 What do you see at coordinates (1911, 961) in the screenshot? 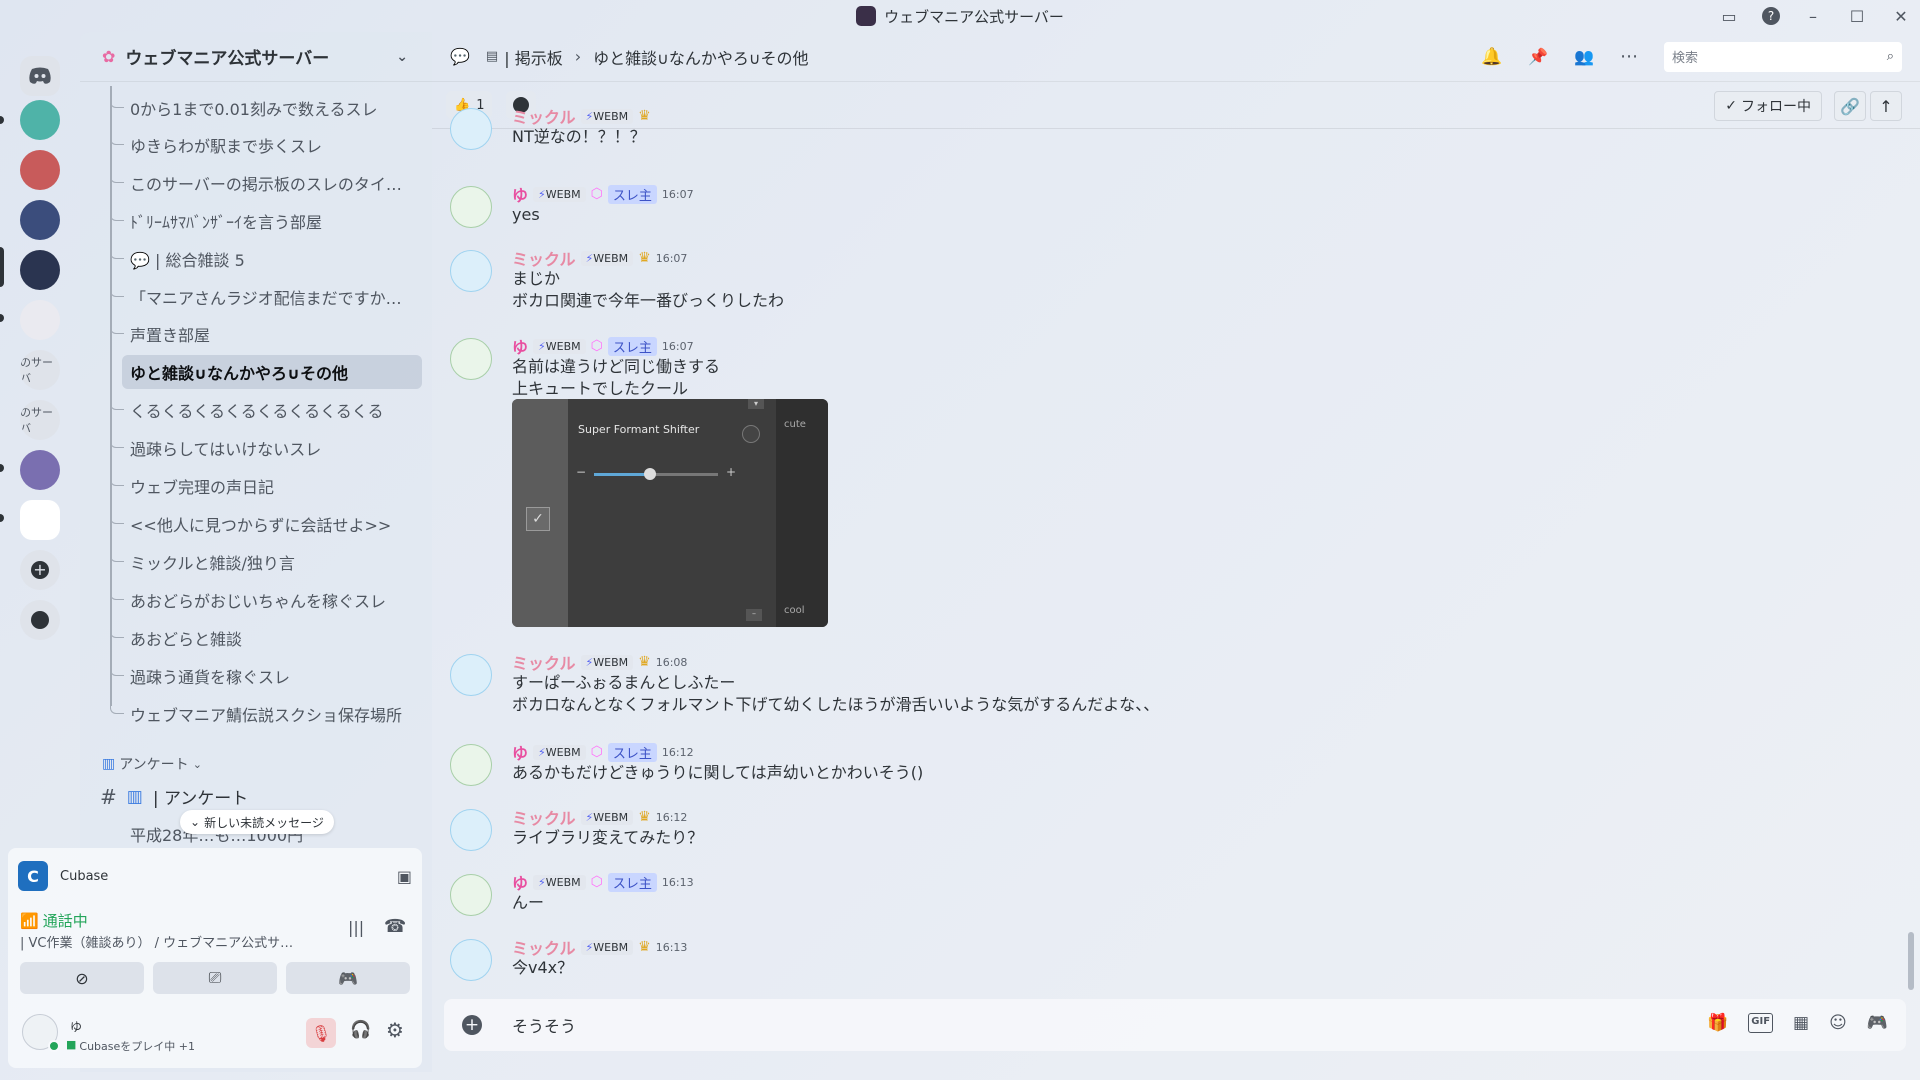
I see `scrollbar` at bounding box center [1911, 961].